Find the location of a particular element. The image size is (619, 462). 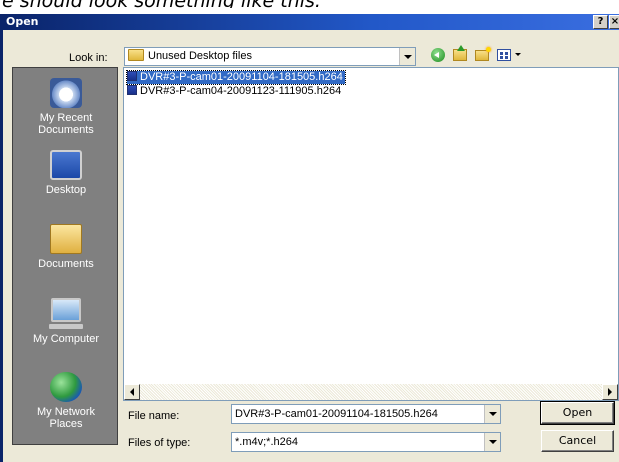

views-dropdown-arrow is located at coordinates (518, 54).